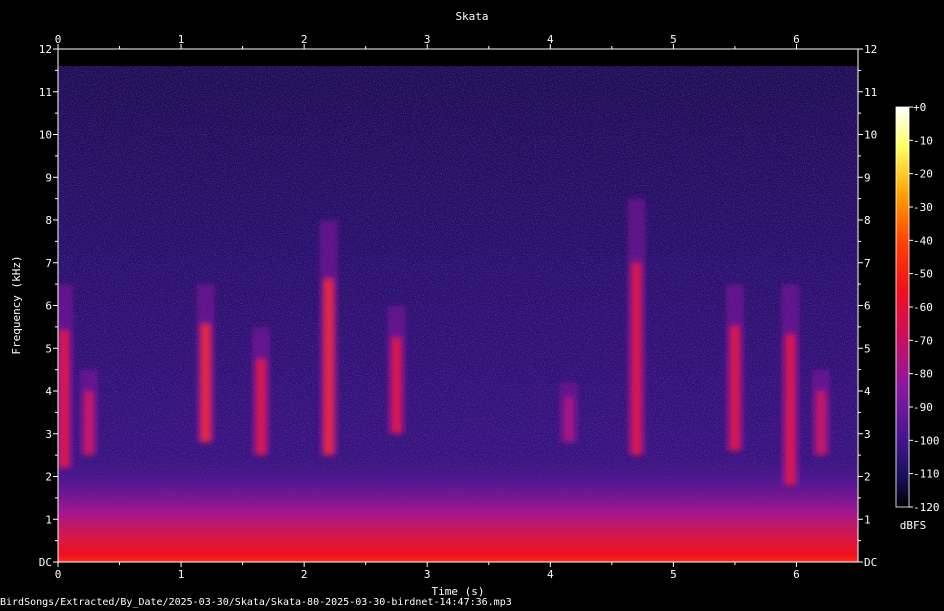 This screenshot has width=944, height=611. Describe the element at coordinates (923, 240) in the screenshot. I see `colorbar-tick-label: -40` at that location.